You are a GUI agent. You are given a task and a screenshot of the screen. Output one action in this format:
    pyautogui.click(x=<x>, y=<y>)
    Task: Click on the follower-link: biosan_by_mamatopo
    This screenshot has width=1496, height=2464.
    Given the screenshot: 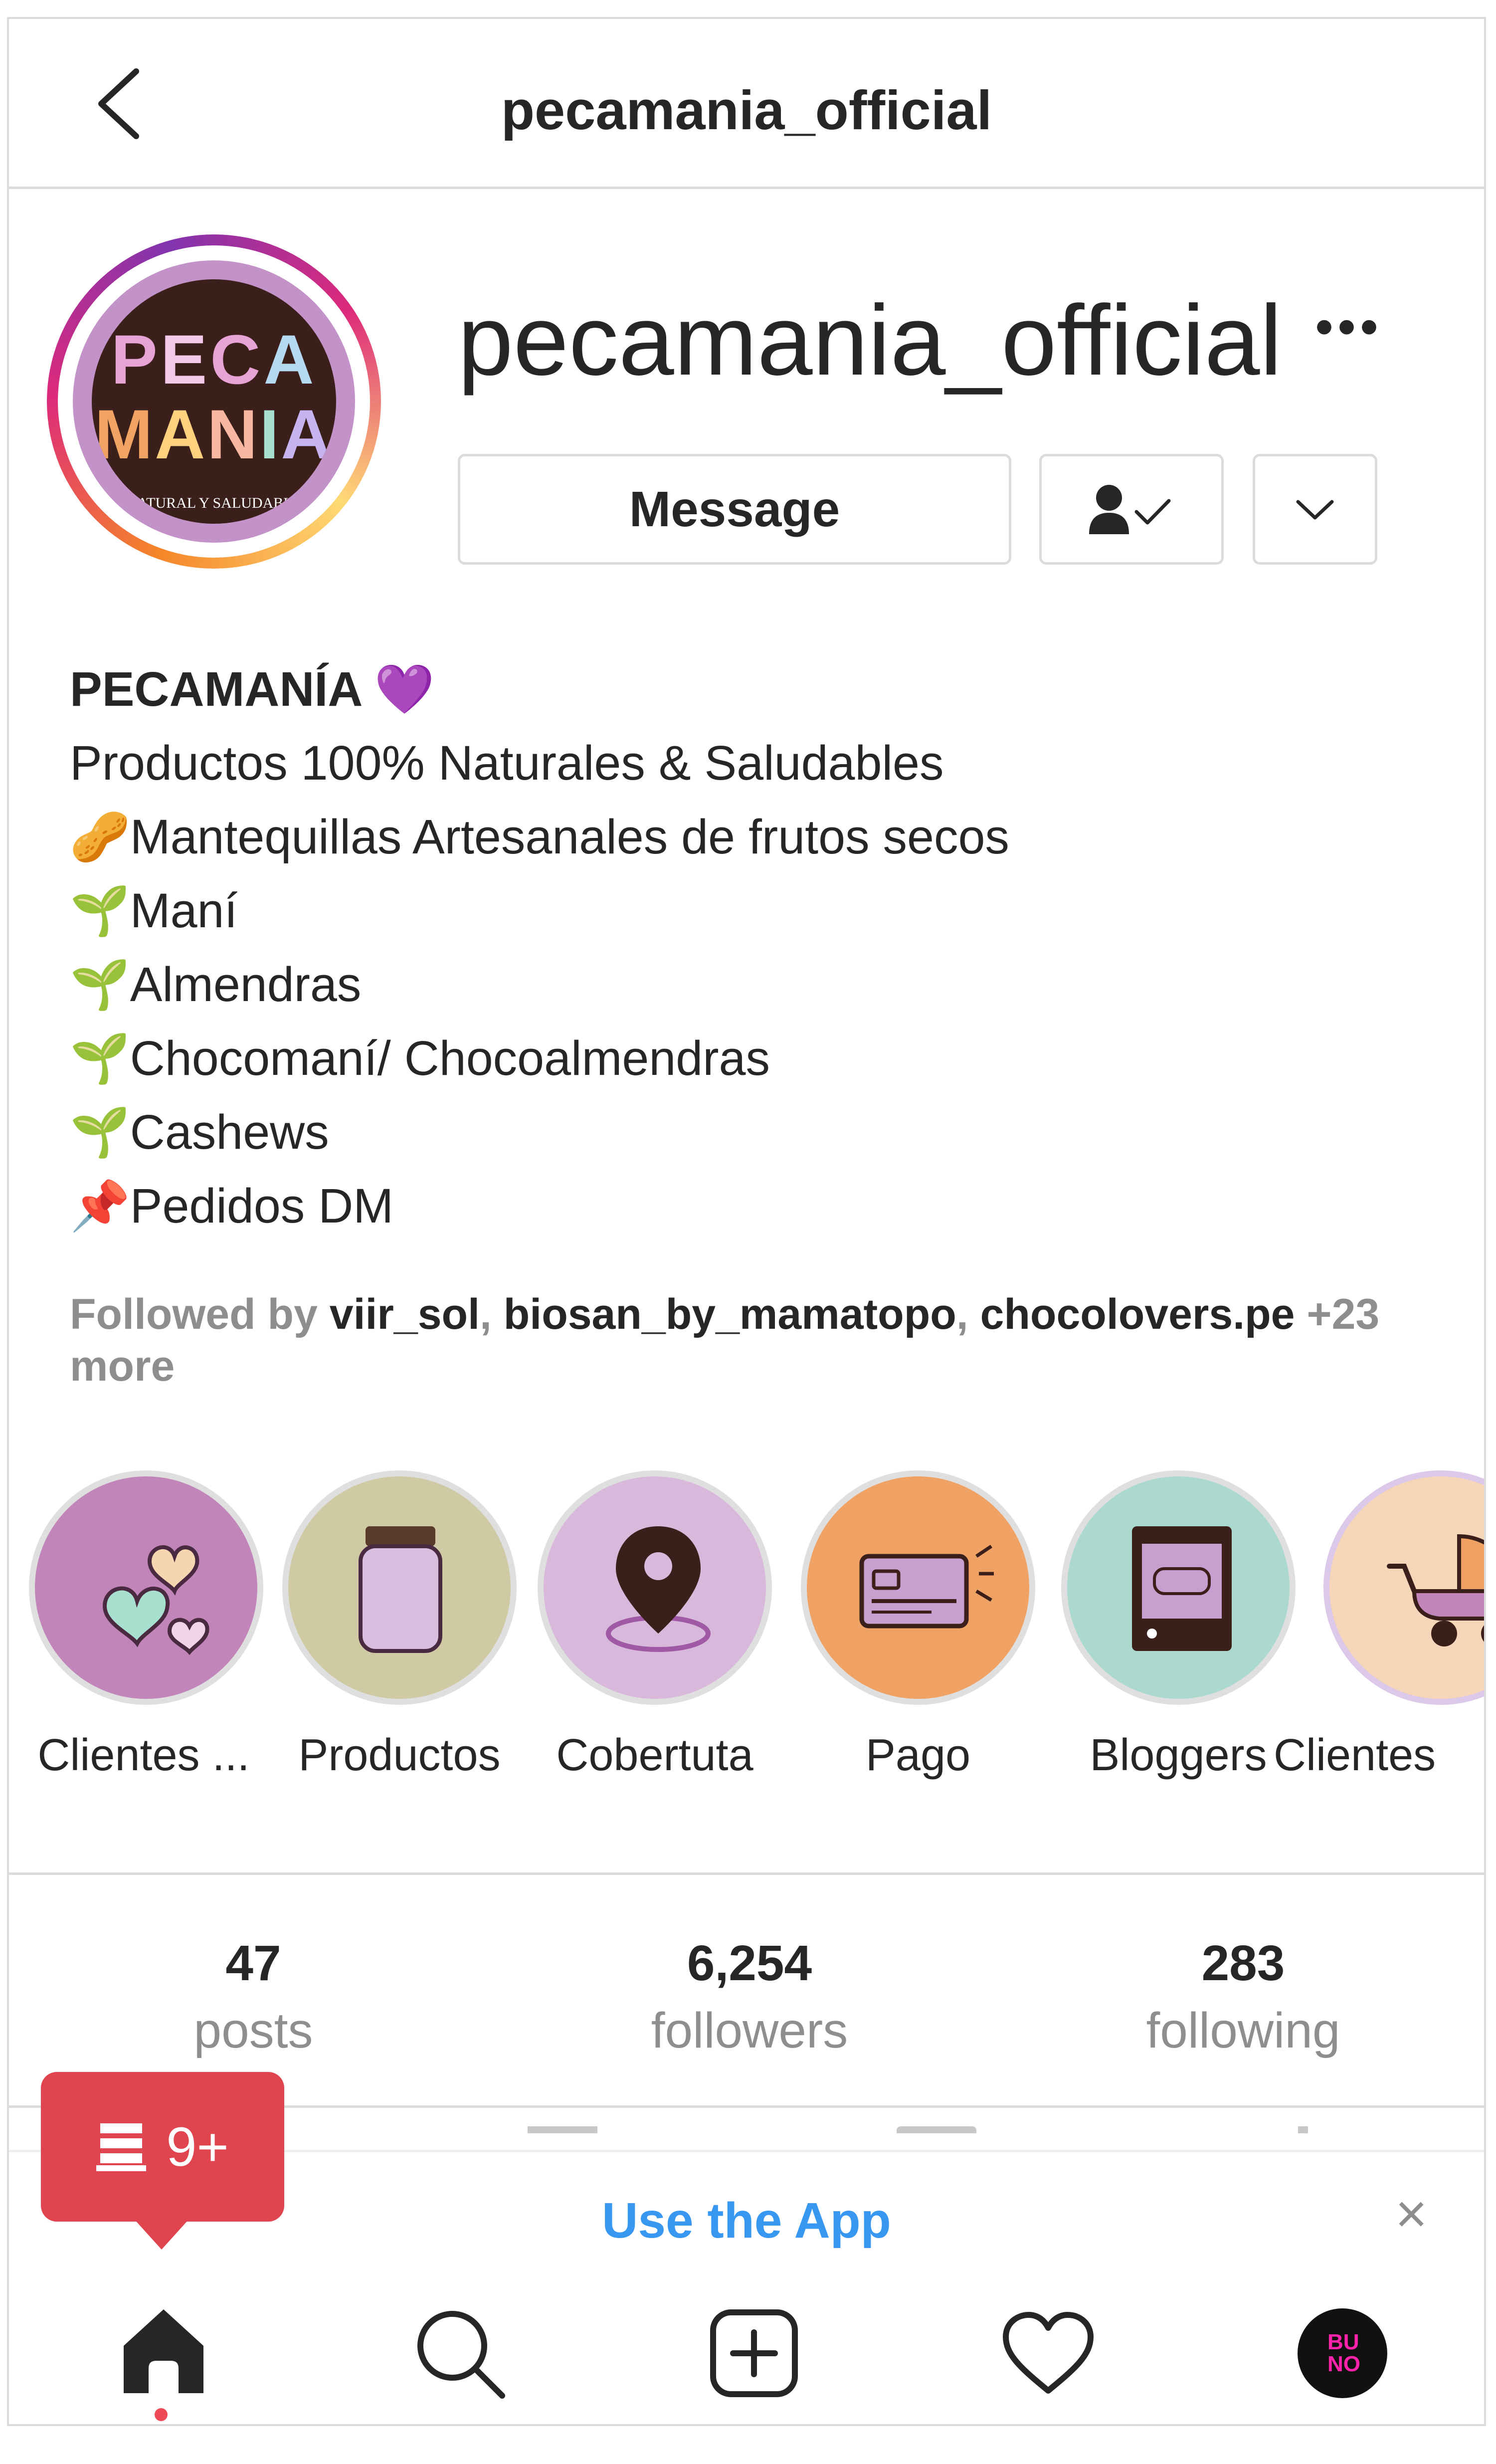 What is the action you would take?
    pyautogui.click(x=730, y=1314)
    